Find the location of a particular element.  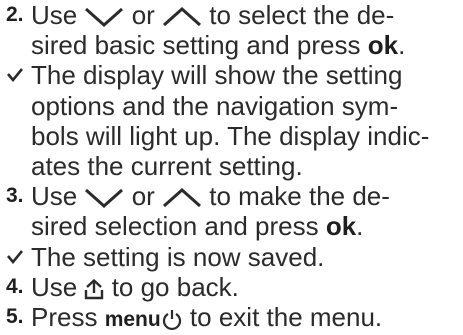

step-number: 5. is located at coordinates (15, 317).